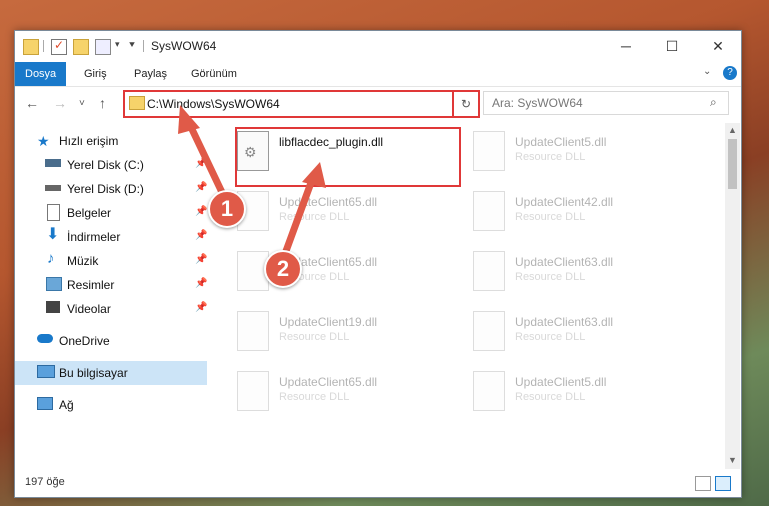 The height and width of the screenshot is (506, 769). I want to click on details-view-icon, so click(703, 483).